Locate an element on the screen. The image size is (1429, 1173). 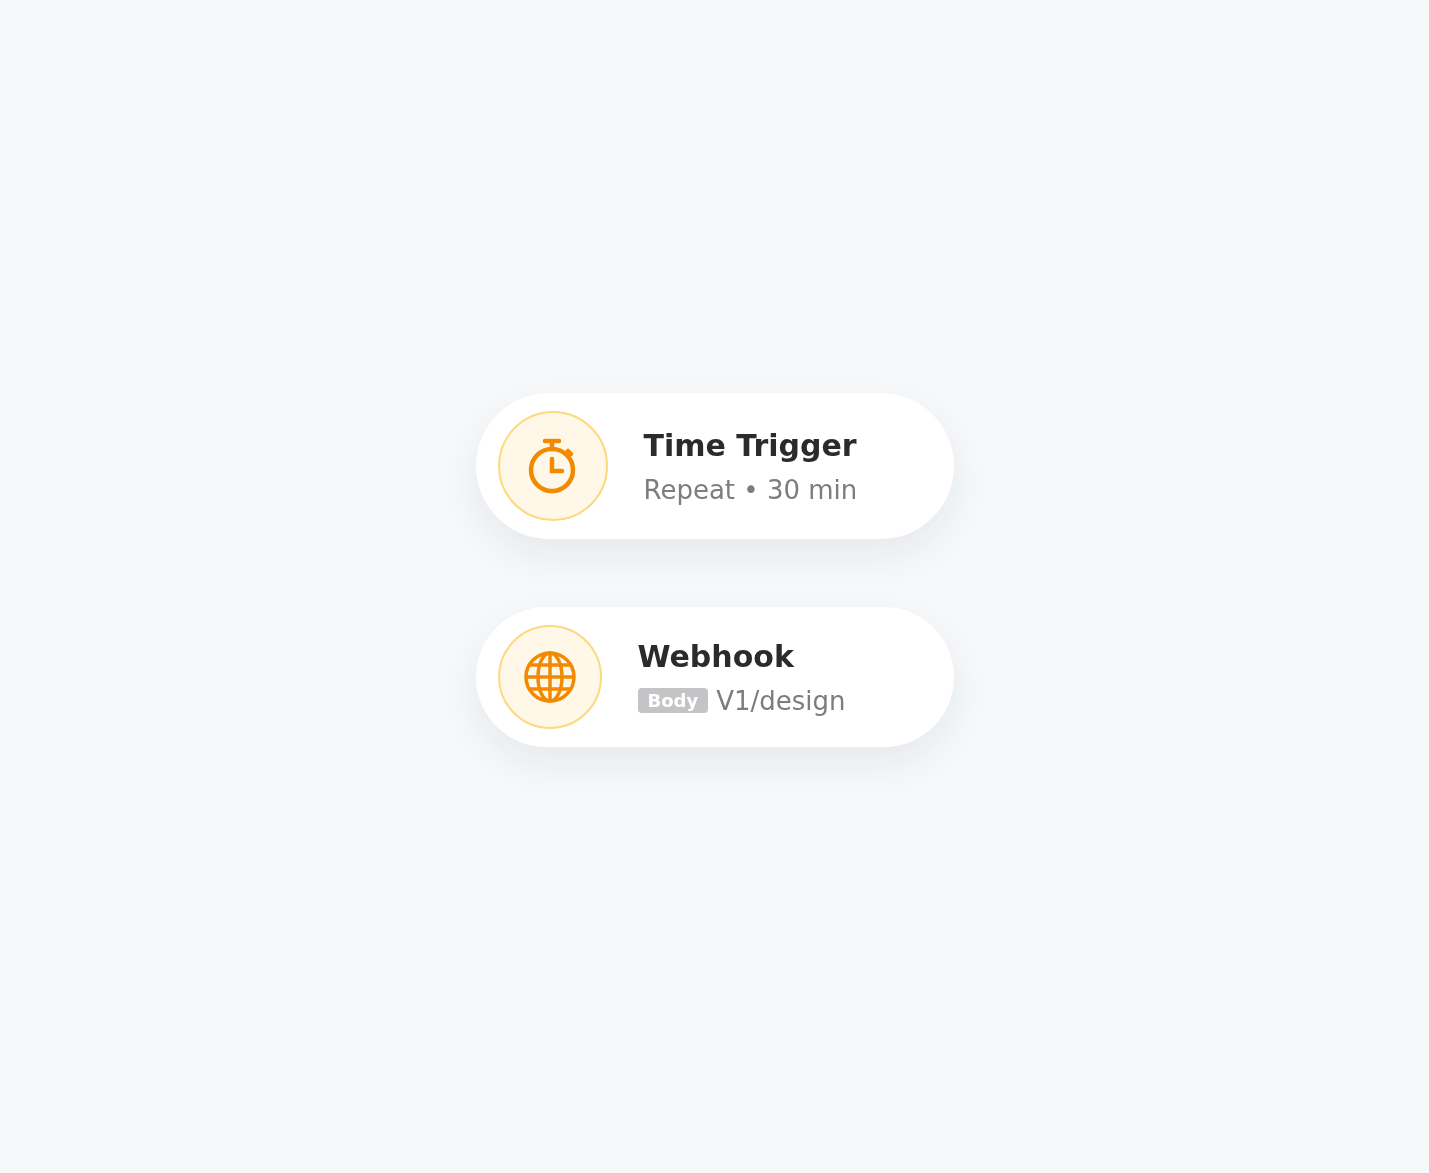
trigger-subtitle: V1/design is located at coordinates (781, 700).